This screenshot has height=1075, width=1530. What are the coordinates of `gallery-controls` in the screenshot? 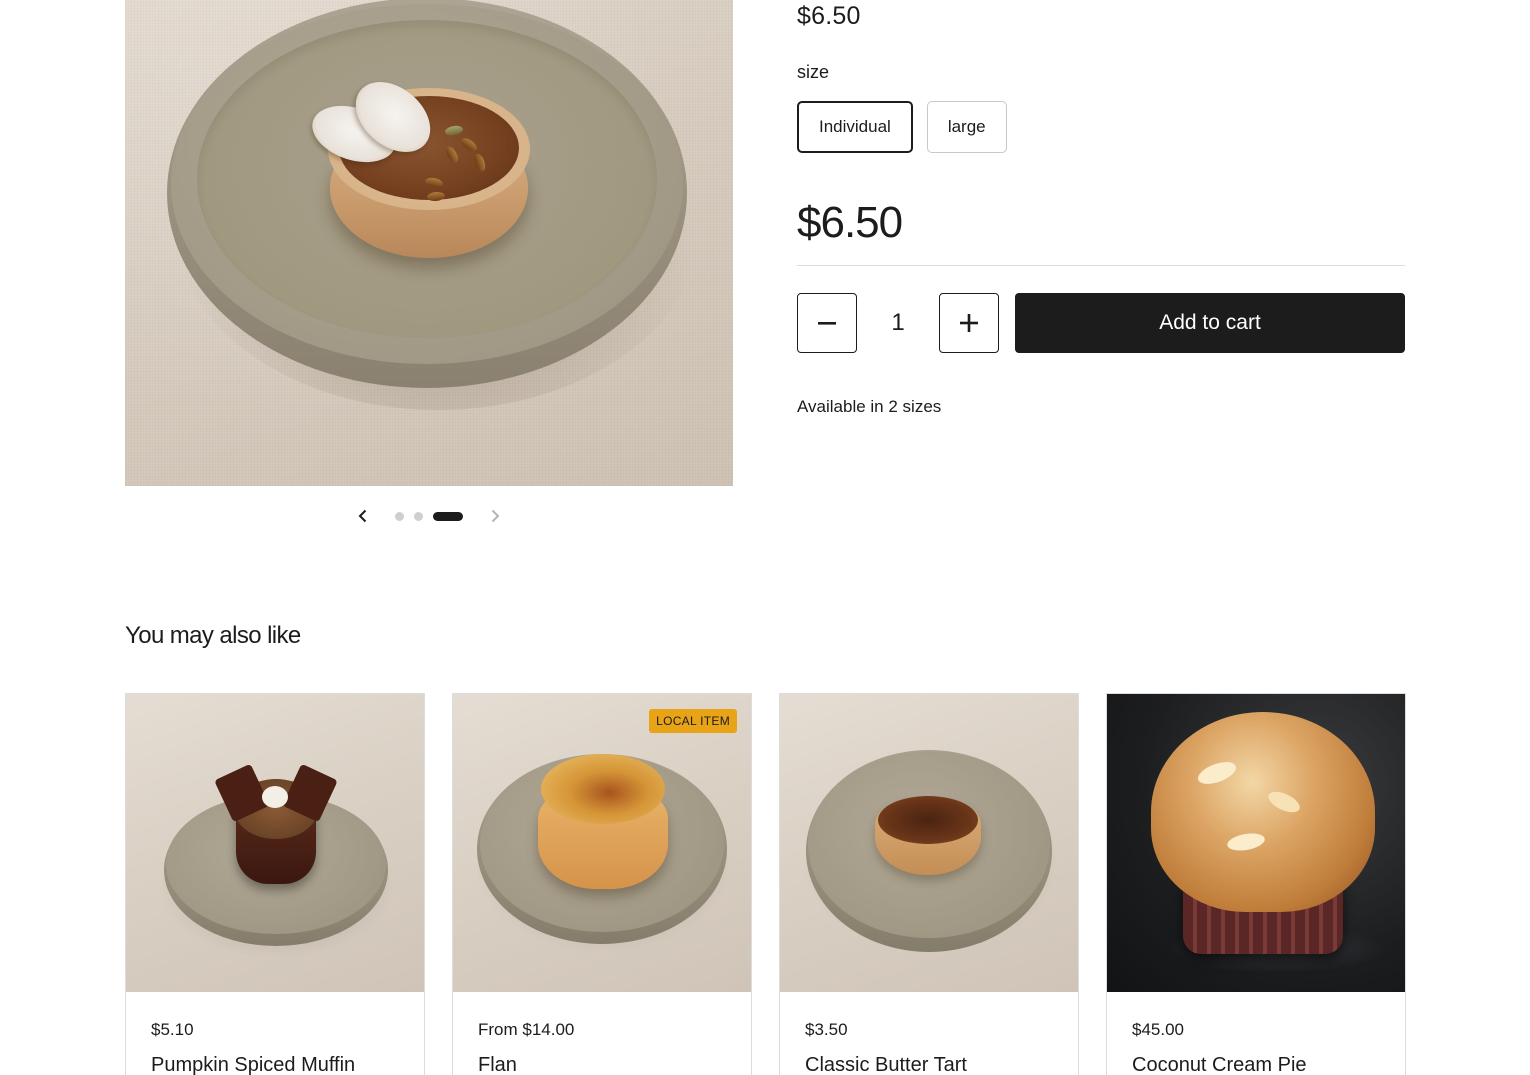 It's located at (429, 516).